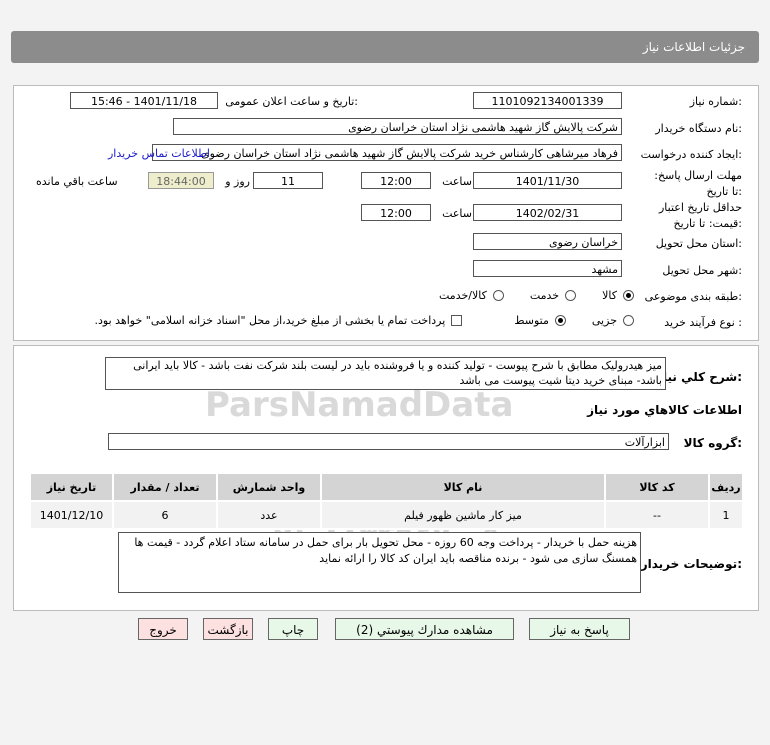  What do you see at coordinates (628, 320) in the screenshot?
I see `process-radio-minor` at bounding box center [628, 320].